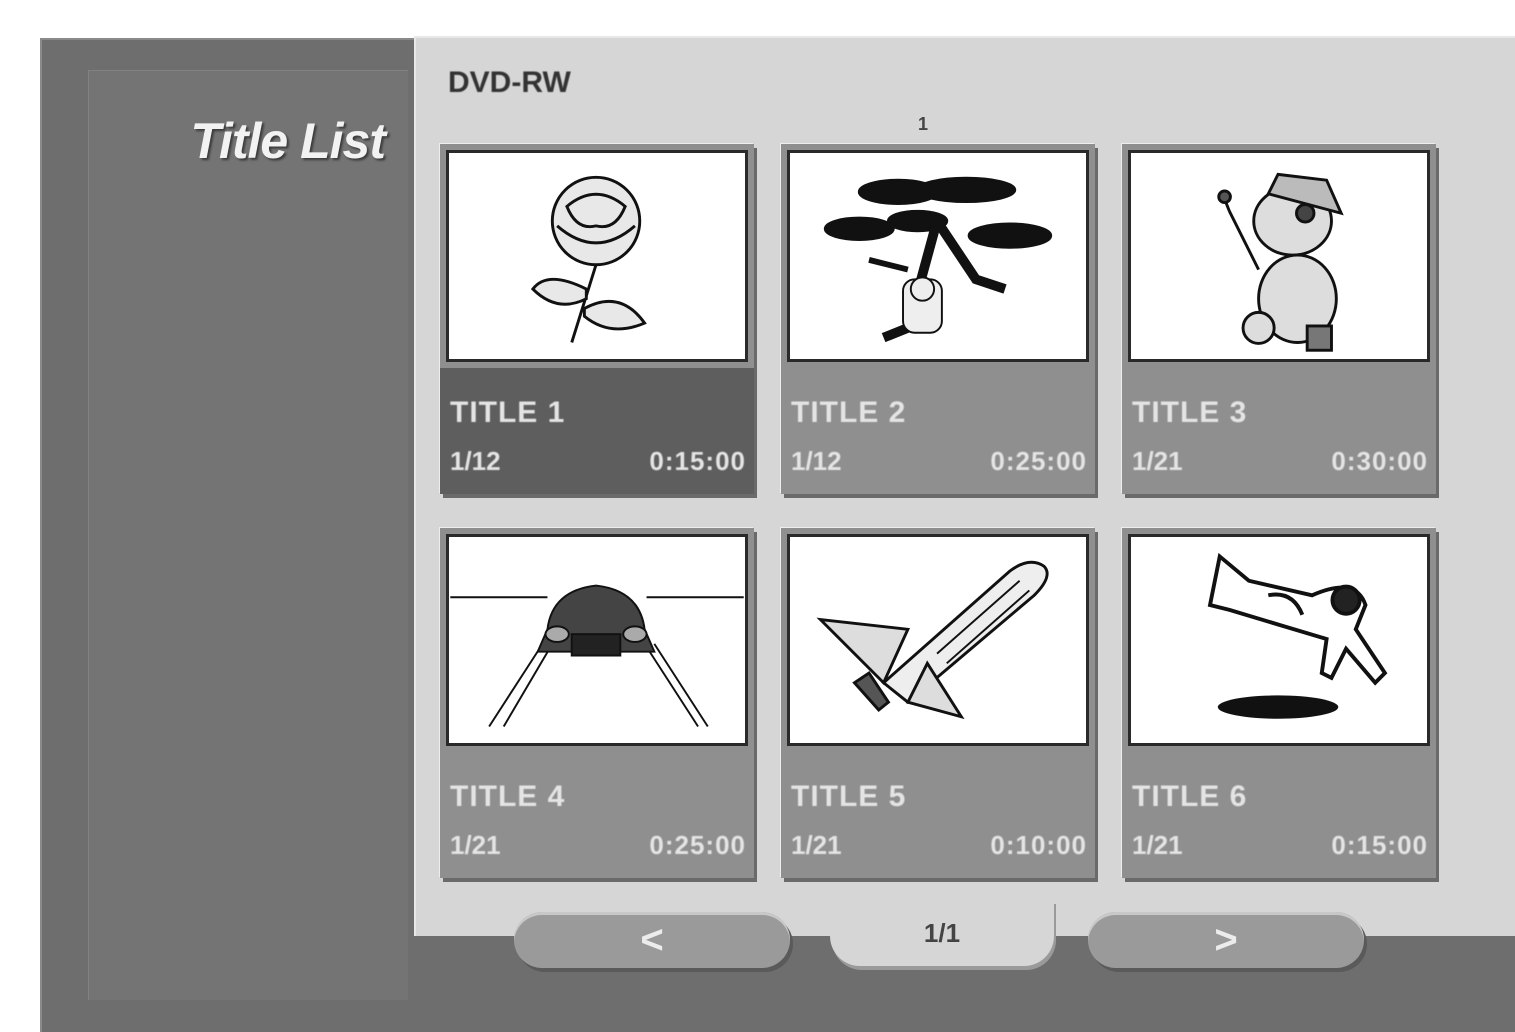 The width and height of the screenshot is (1515, 1032). What do you see at coordinates (1379, 461) in the screenshot?
I see `title-duration: 0:30:00` at bounding box center [1379, 461].